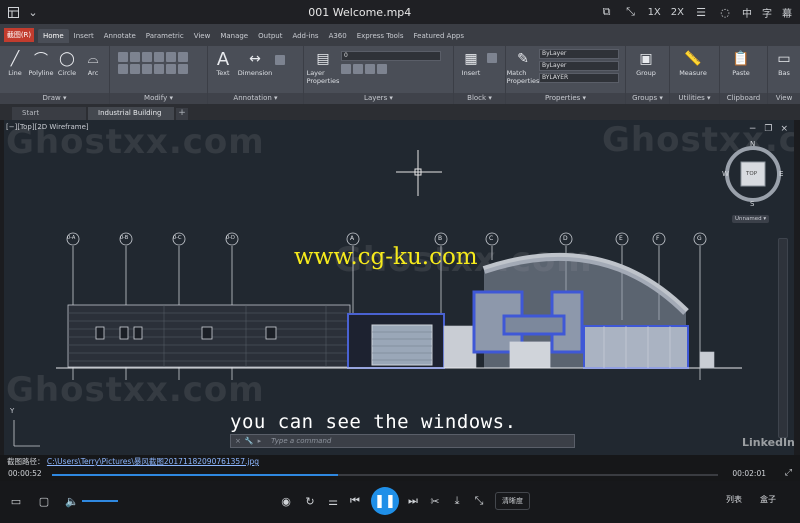 The image size is (800, 523). Describe the element at coordinates (171, 57) in the screenshot. I see `copy-icon` at that location.